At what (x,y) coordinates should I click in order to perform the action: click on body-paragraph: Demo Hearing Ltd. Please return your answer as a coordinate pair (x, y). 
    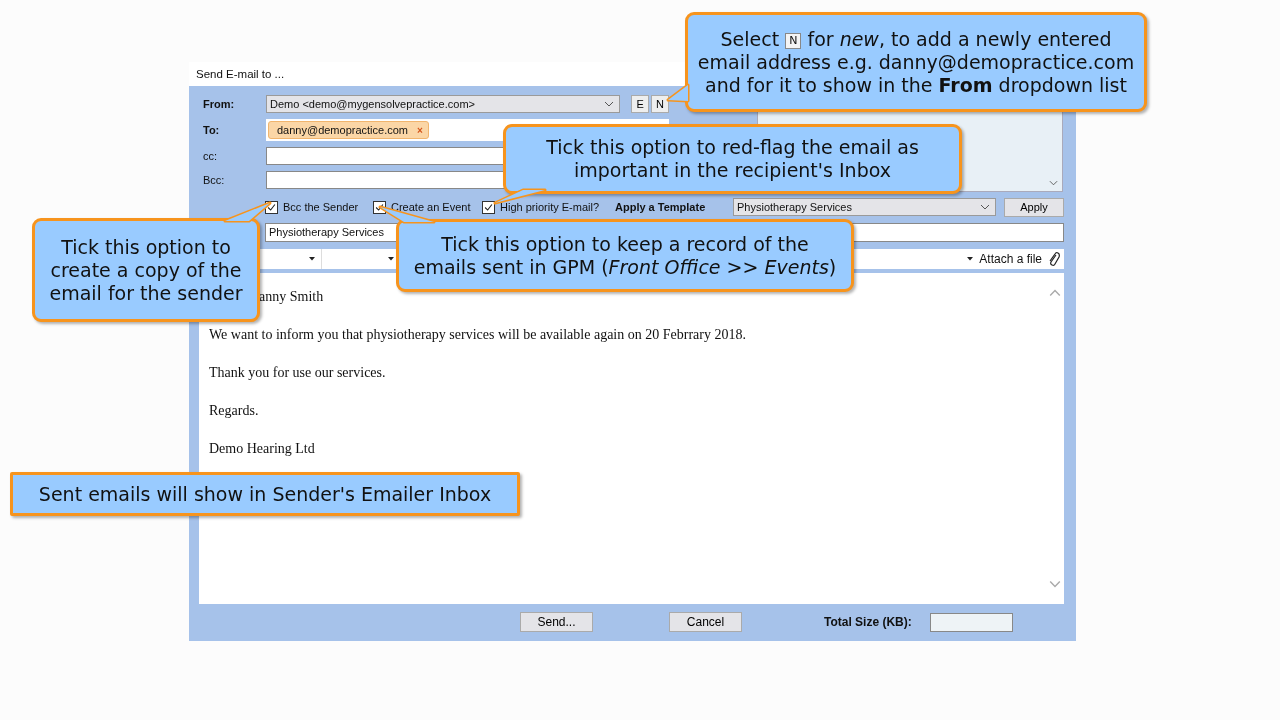
    Looking at the image, I should click on (262, 449).